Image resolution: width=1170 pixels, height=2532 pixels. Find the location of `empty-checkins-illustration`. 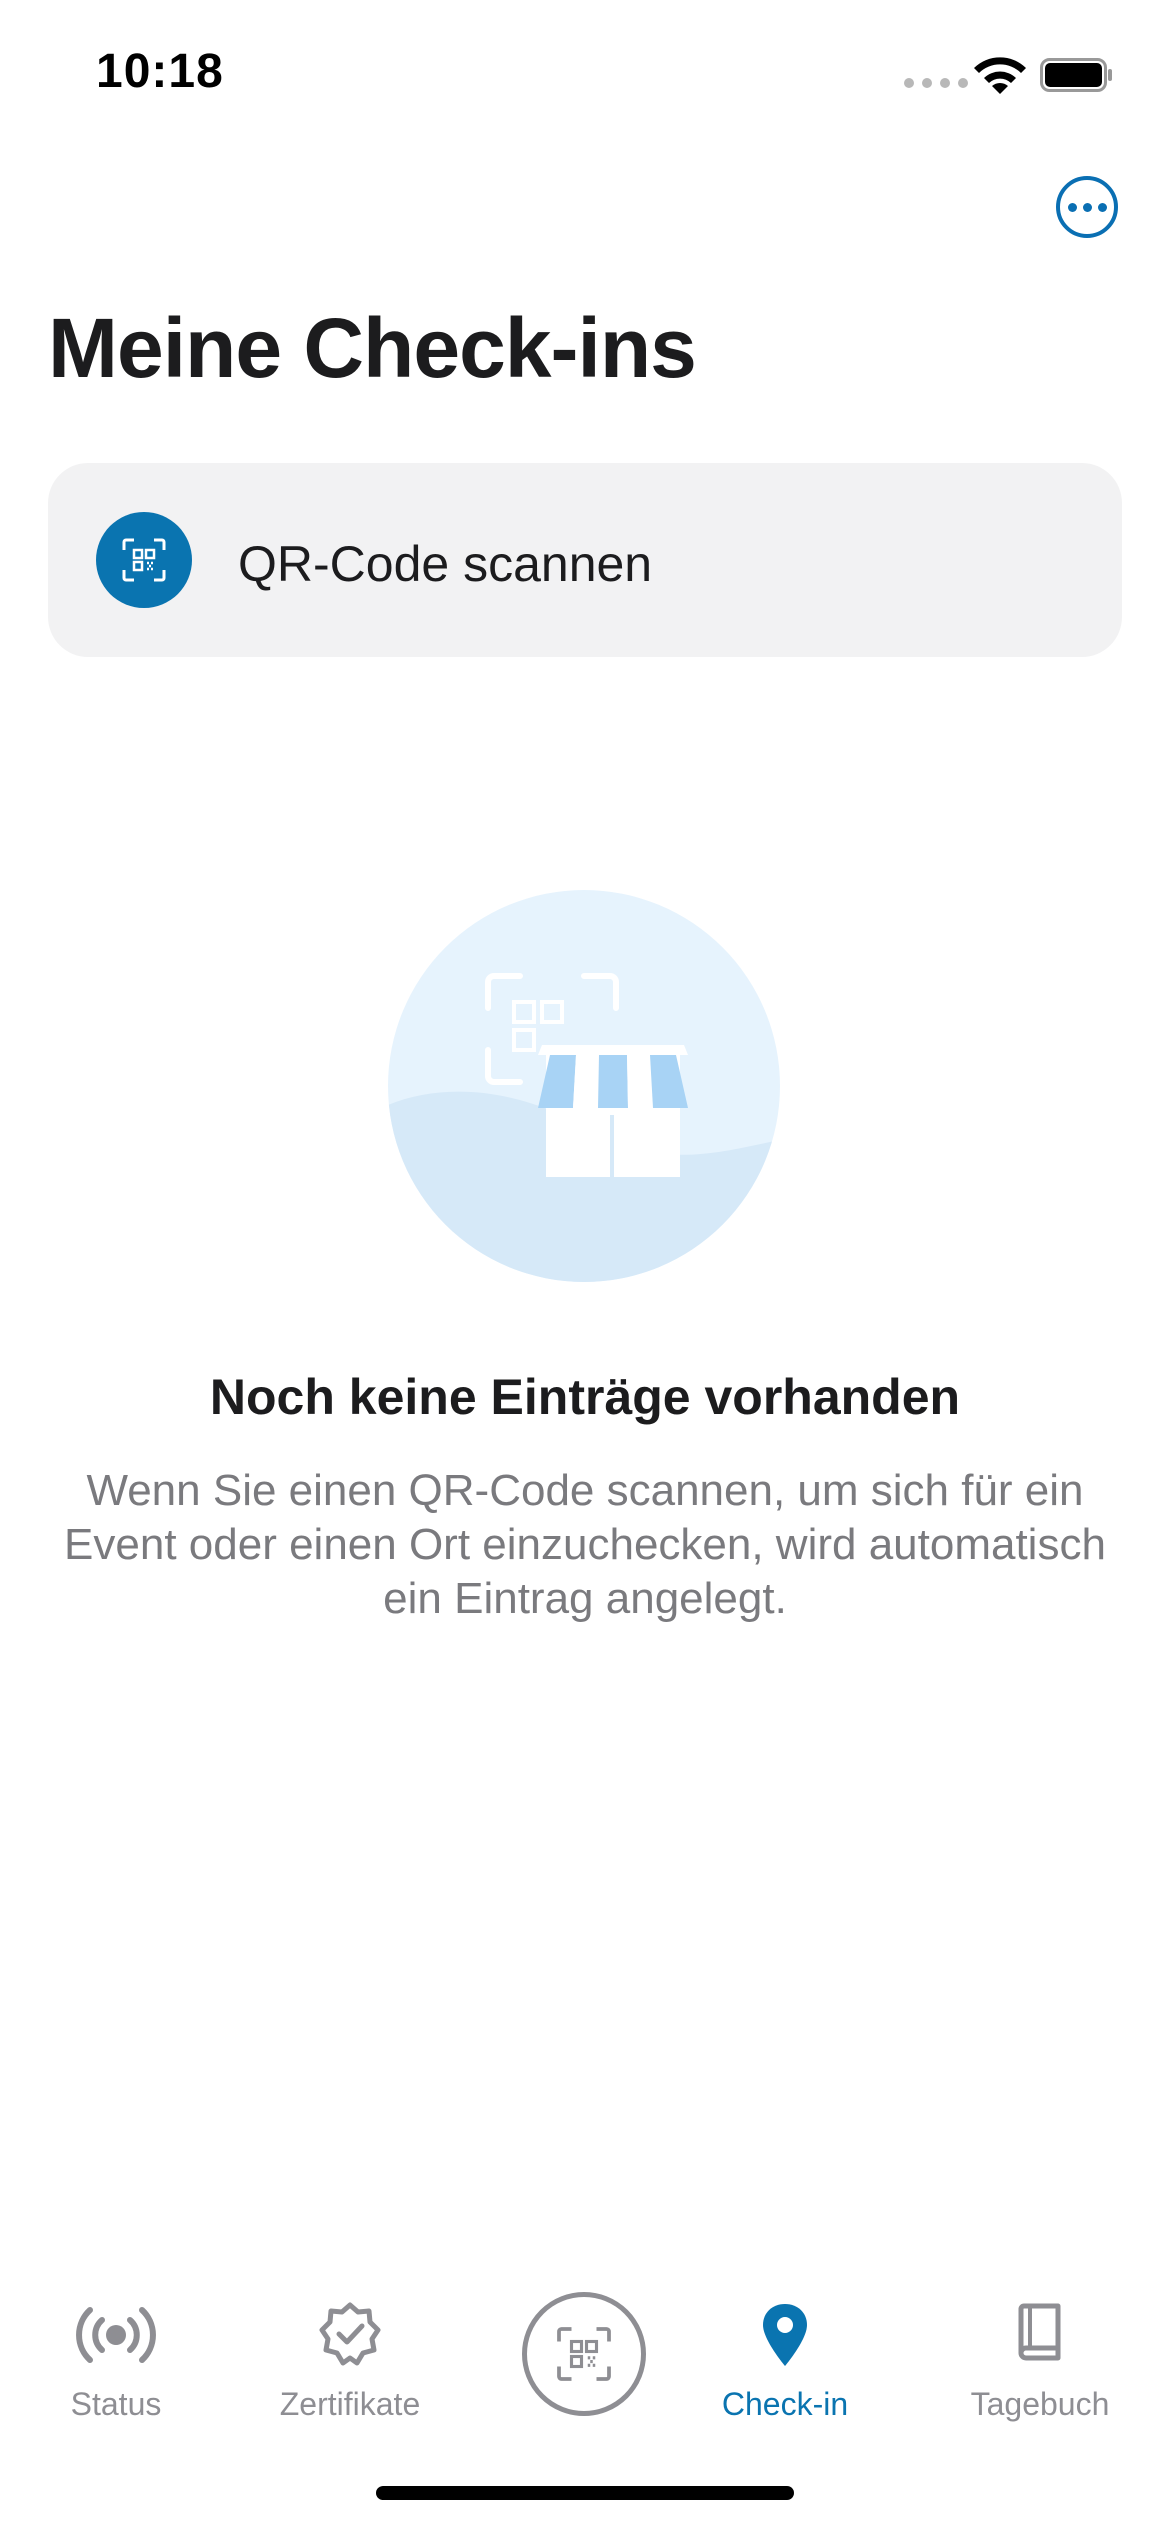

empty-checkins-illustration is located at coordinates (584, 1086).